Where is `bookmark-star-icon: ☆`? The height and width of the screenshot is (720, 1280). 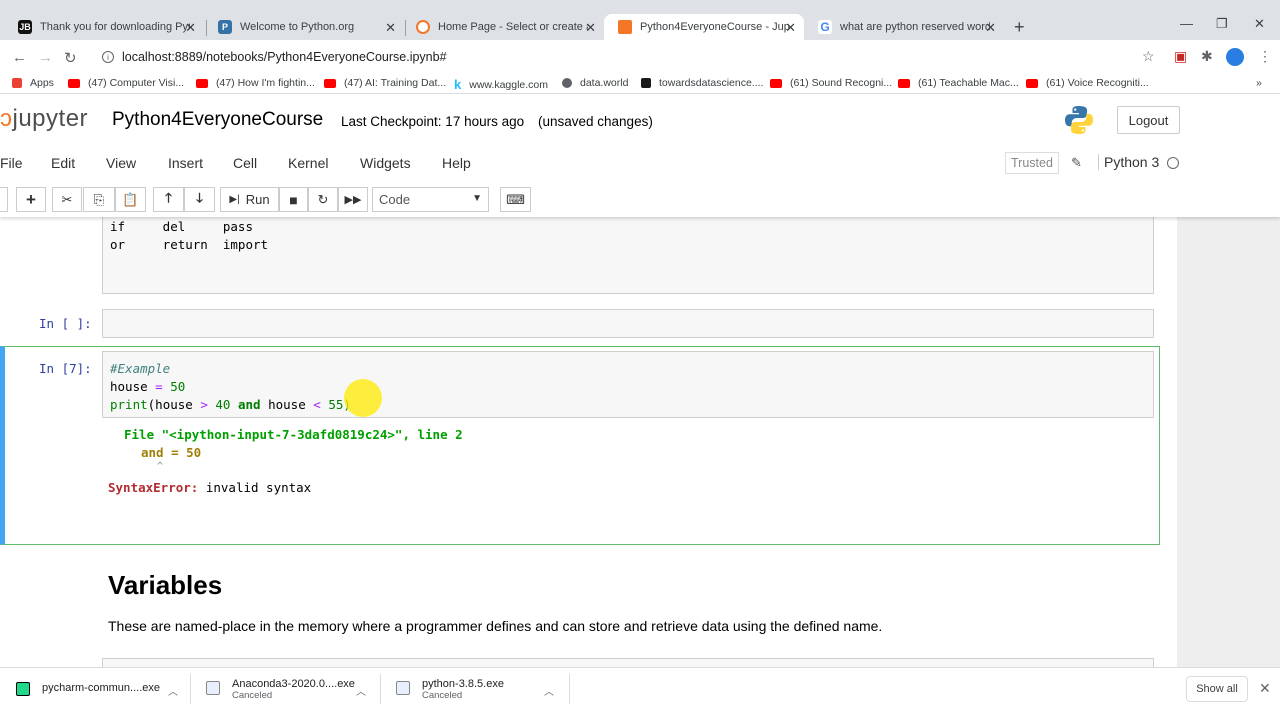 bookmark-star-icon: ☆ is located at coordinates (1148, 56).